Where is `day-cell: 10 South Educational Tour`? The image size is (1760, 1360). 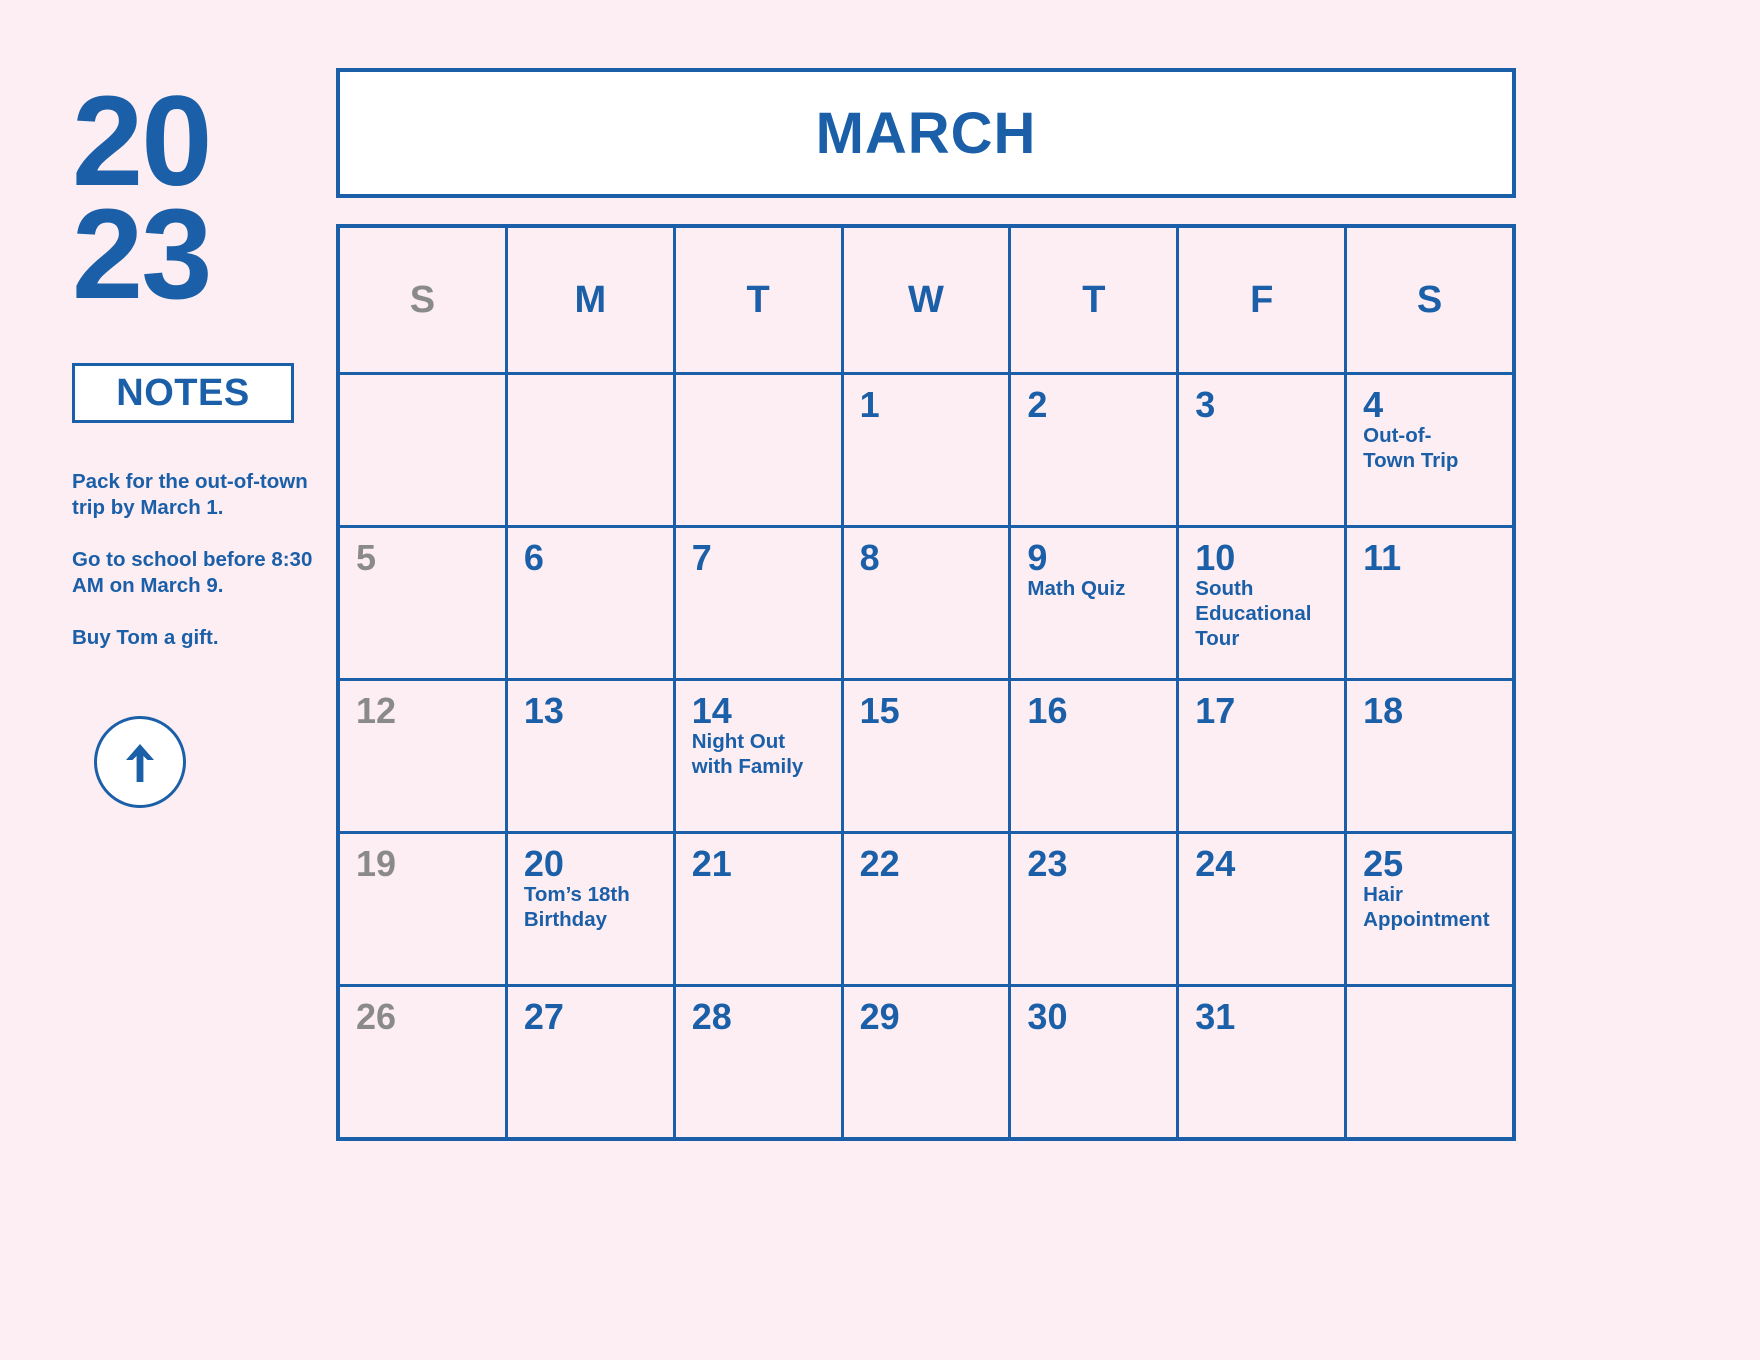 day-cell: 10 South Educational Tour is located at coordinates (1262, 603).